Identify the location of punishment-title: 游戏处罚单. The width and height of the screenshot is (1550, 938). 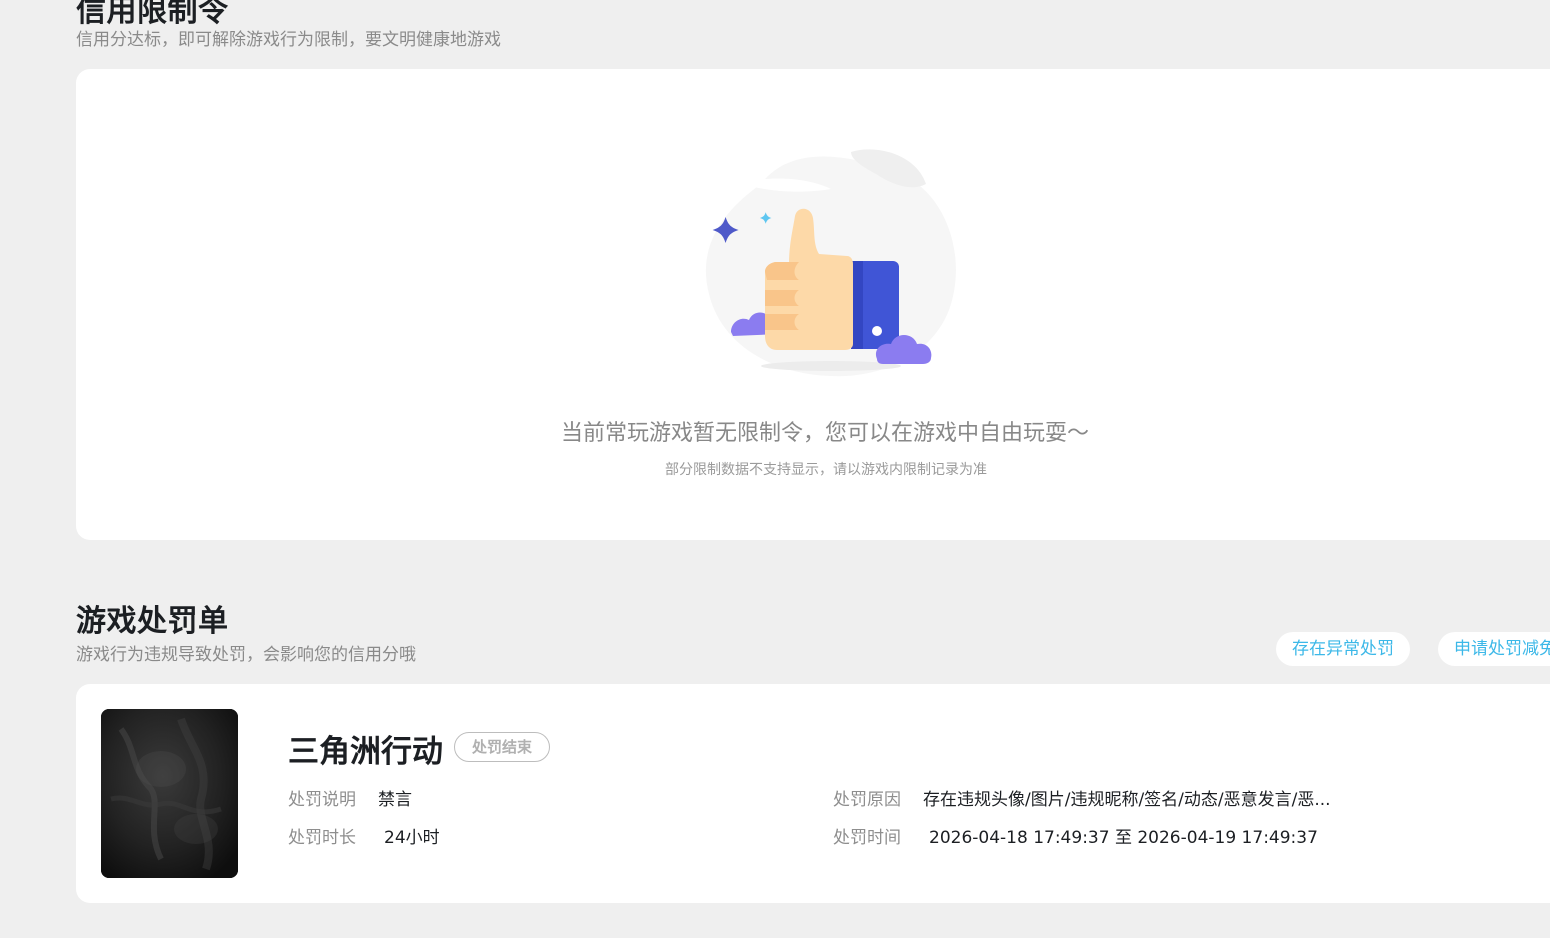
(152, 621).